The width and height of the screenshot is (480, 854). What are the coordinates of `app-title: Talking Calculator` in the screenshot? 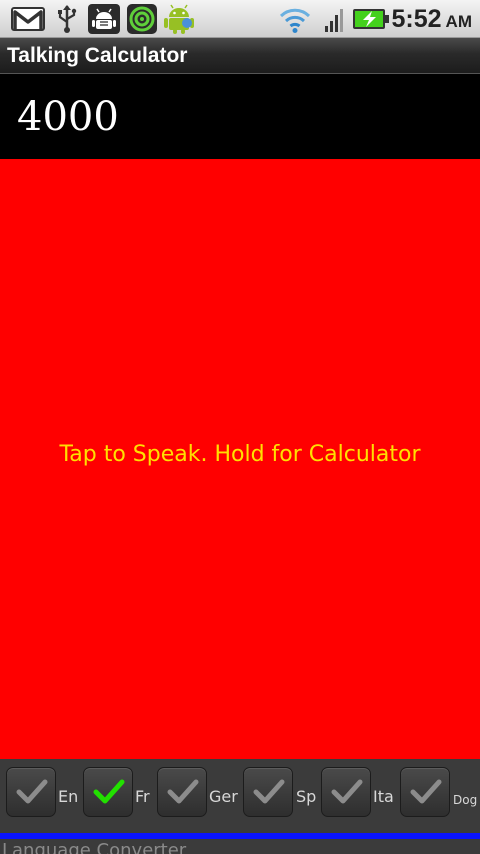 It's located at (97, 55).